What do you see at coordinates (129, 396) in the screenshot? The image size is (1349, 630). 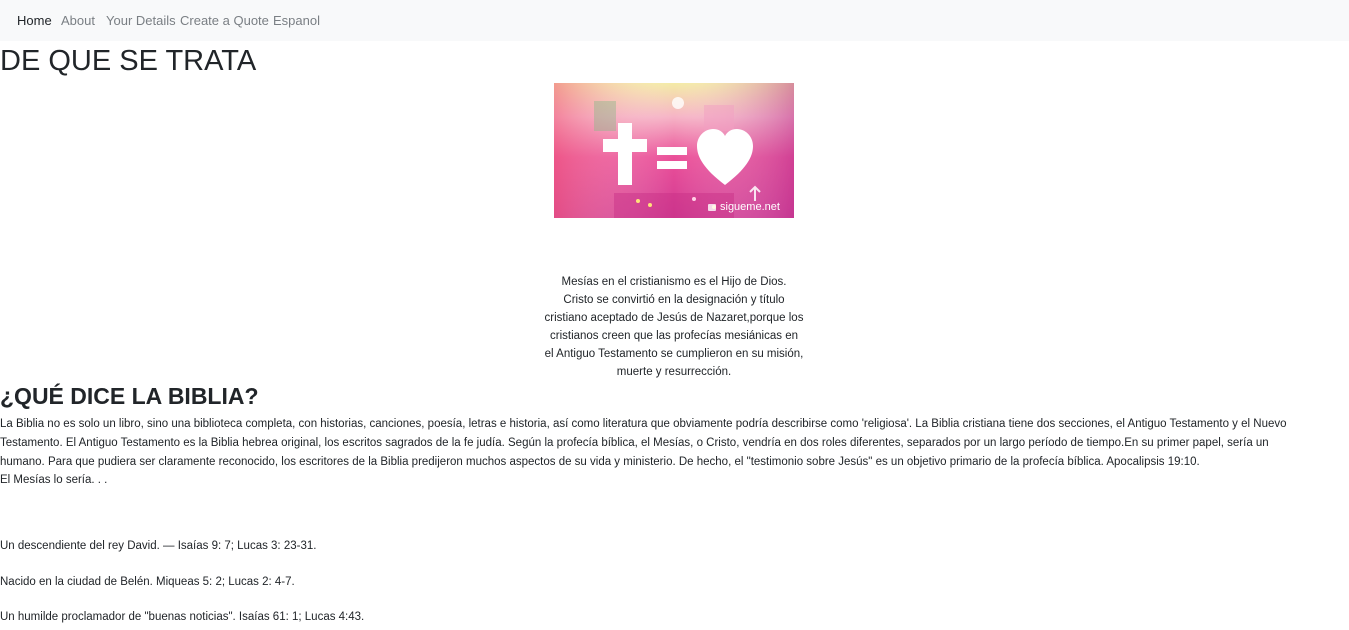 I see `section-heading: ¿QUÉ DICE LA BIBLIA?` at bounding box center [129, 396].